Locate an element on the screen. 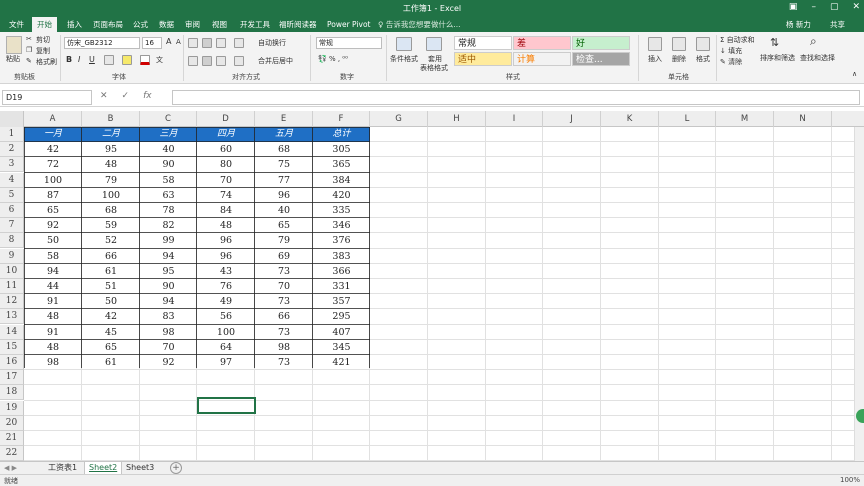  row-header-20: 20 is located at coordinates (12, 423).